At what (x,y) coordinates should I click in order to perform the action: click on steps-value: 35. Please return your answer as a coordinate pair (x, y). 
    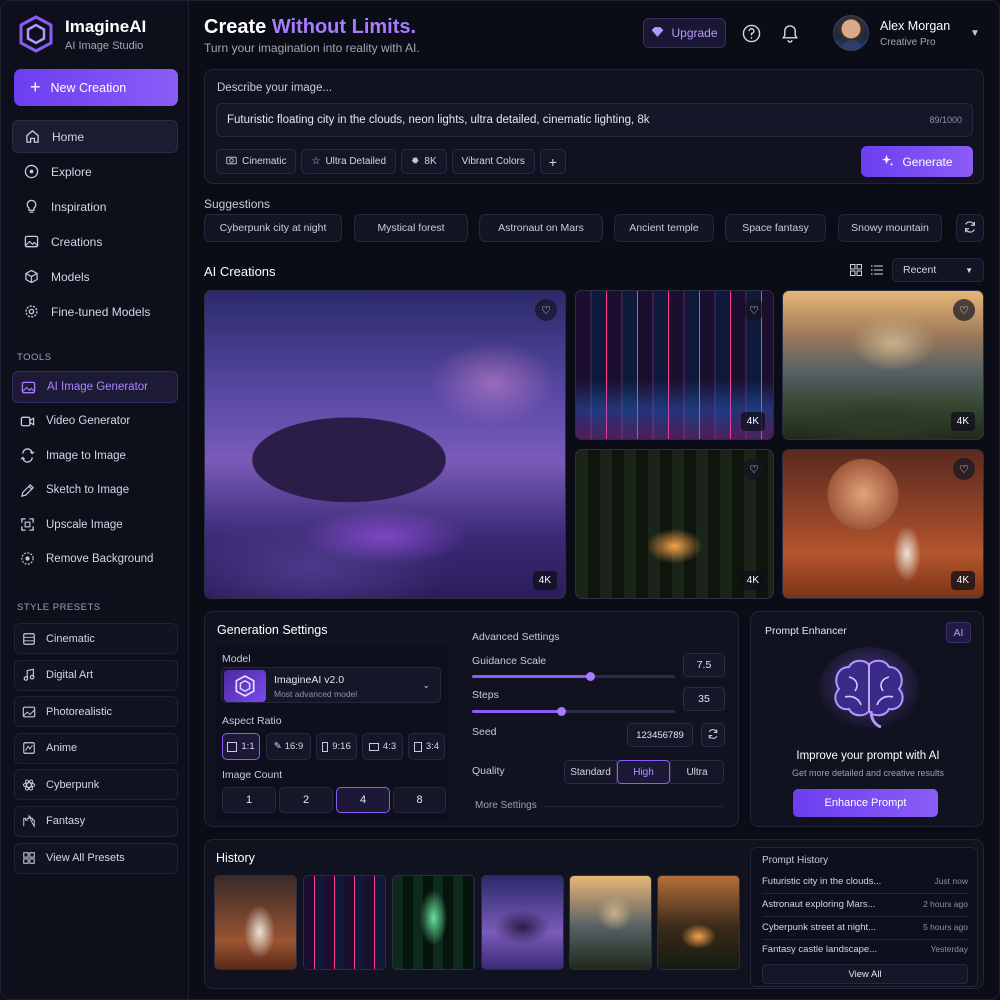
    Looking at the image, I should click on (704, 699).